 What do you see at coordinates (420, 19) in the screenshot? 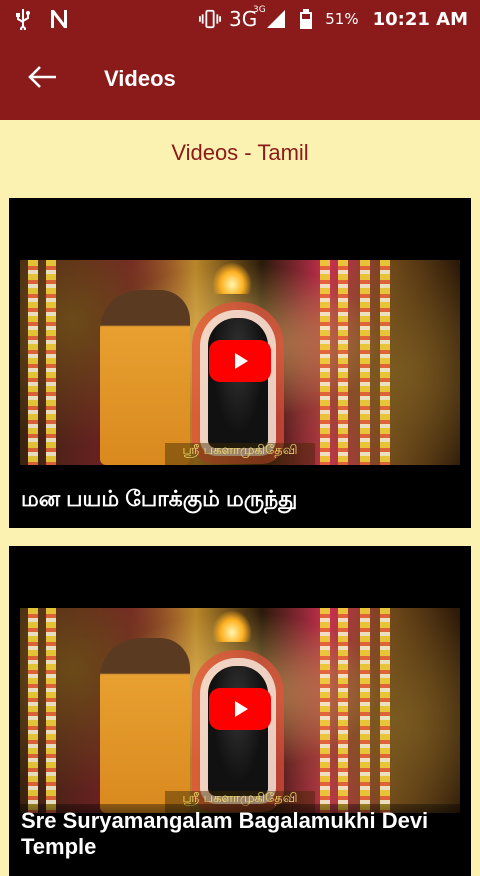
I see `clock: 10:21 AM` at bounding box center [420, 19].